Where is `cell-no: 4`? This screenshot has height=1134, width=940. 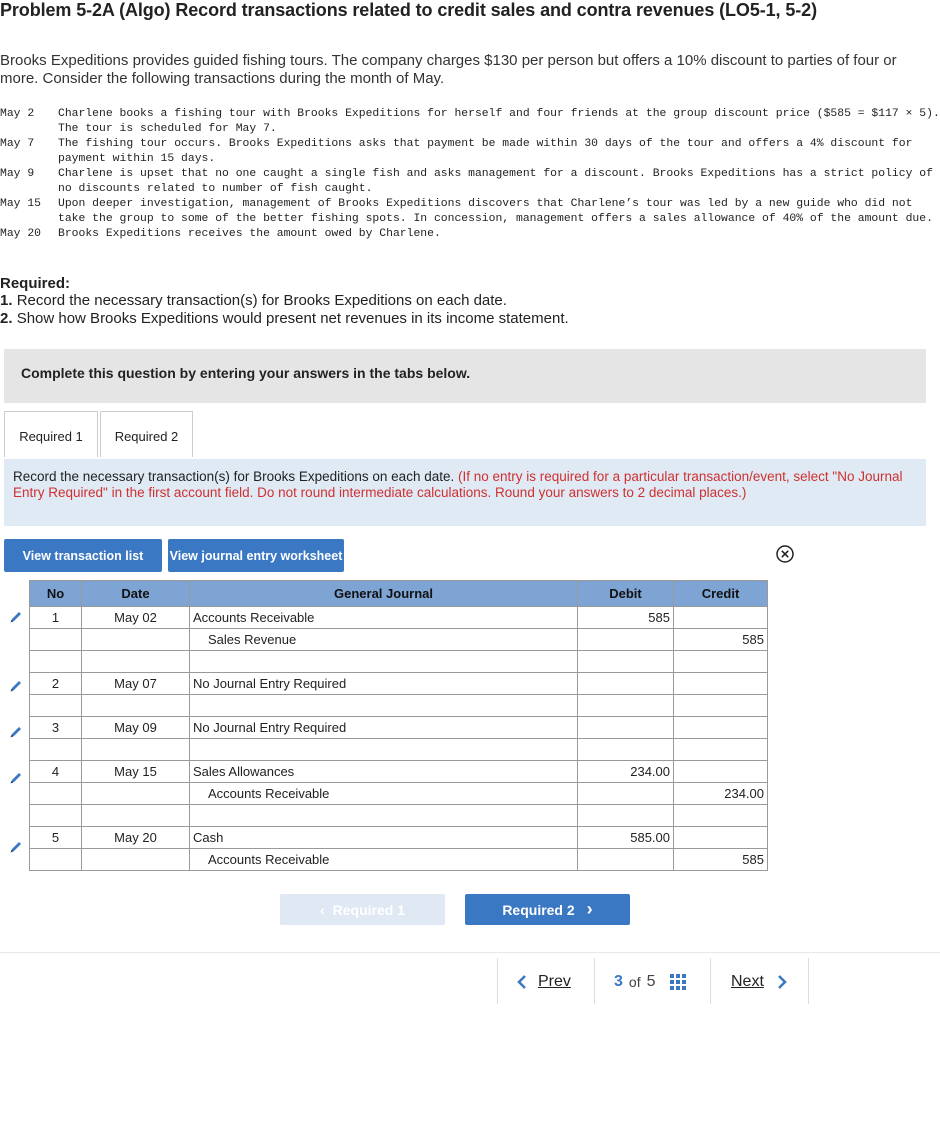
cell-no: 4 is located at coordinates (55, 771).